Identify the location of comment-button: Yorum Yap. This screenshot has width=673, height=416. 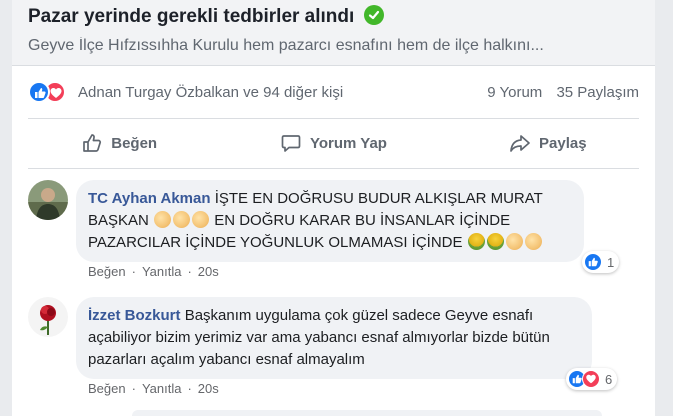
(333, 143).